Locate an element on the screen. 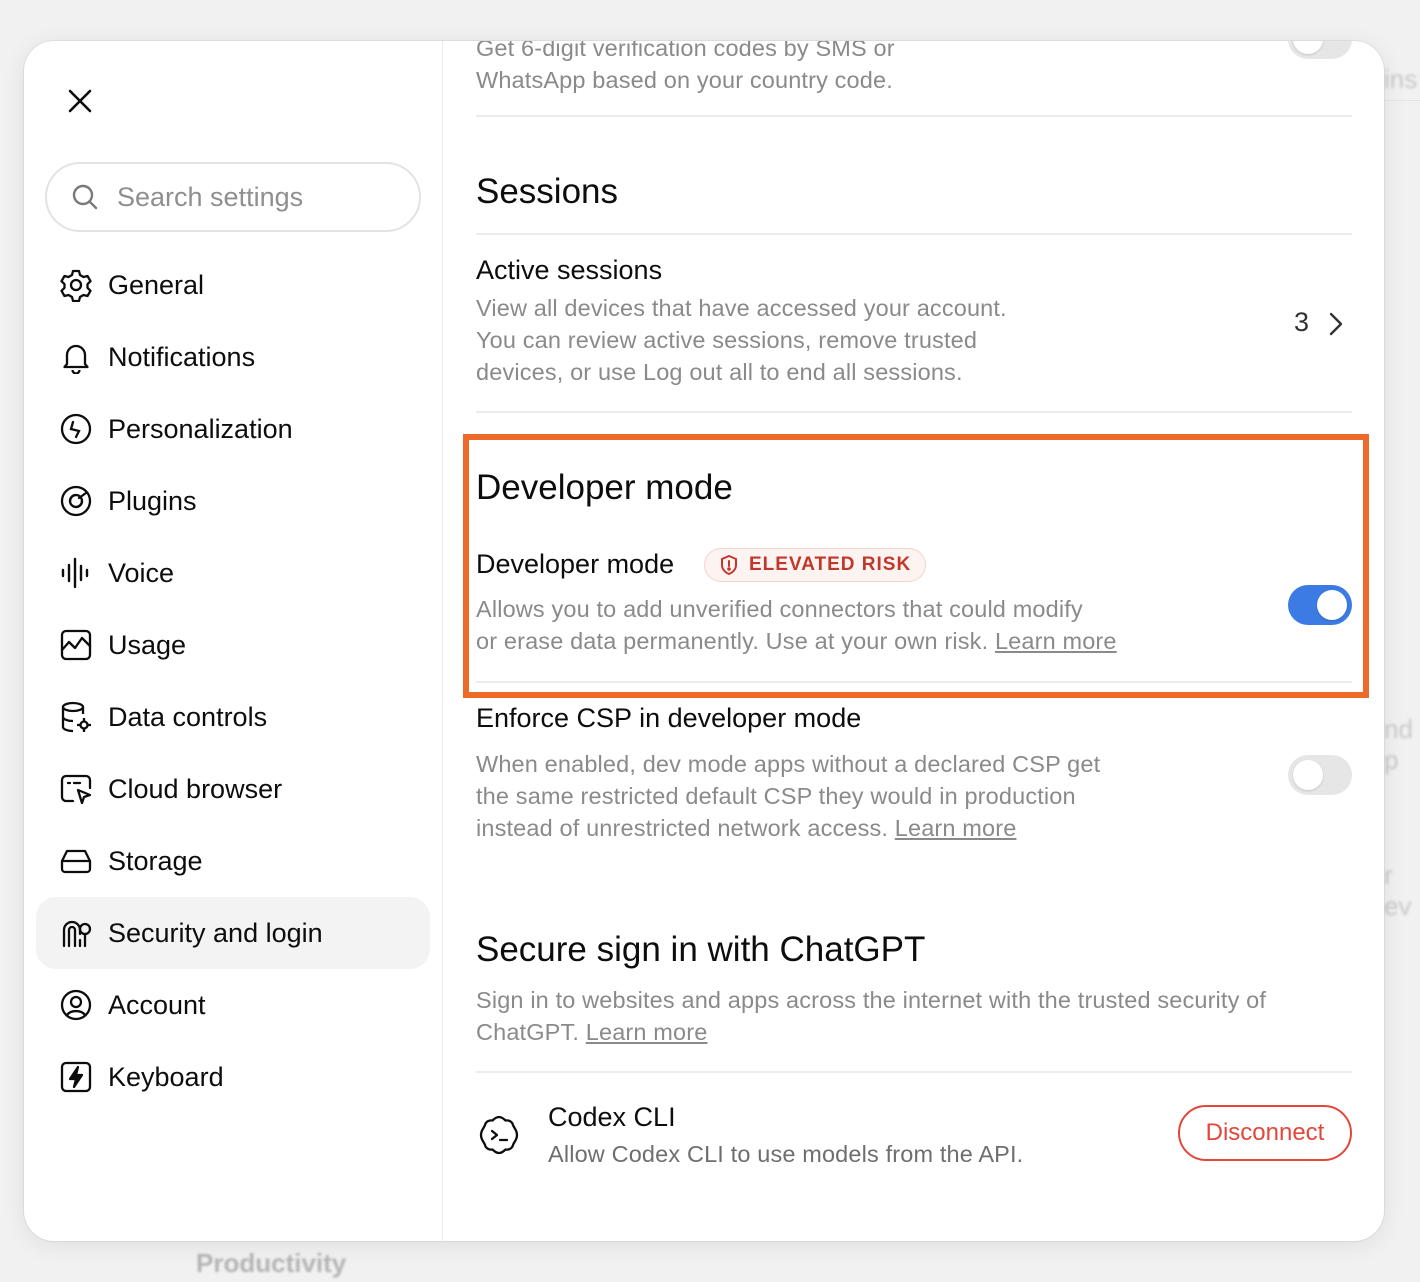  background-divider is located at coordinates (1402, 100).